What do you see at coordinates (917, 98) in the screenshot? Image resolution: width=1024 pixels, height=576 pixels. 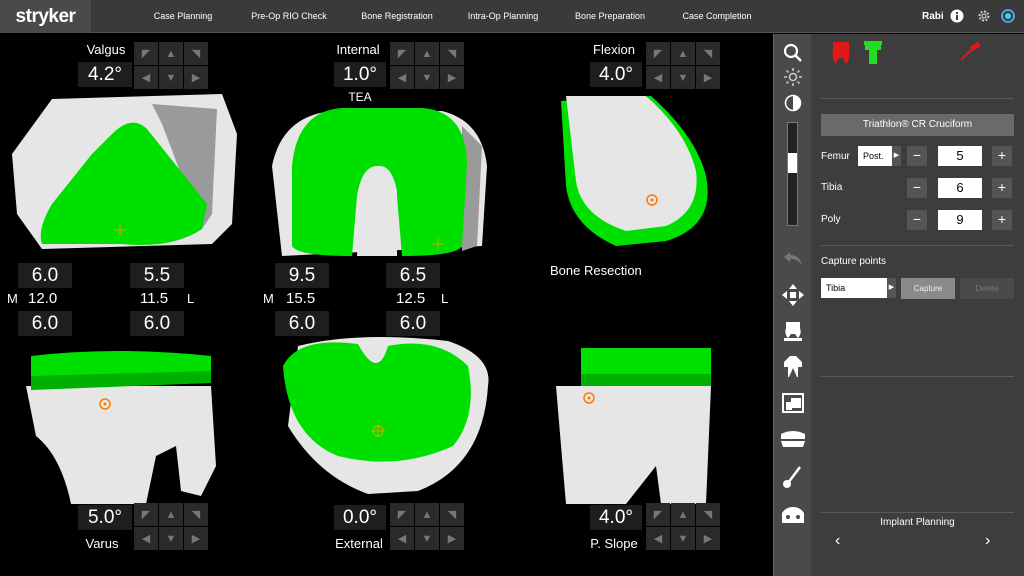 I see `divider` at bounding box center [917, 98].